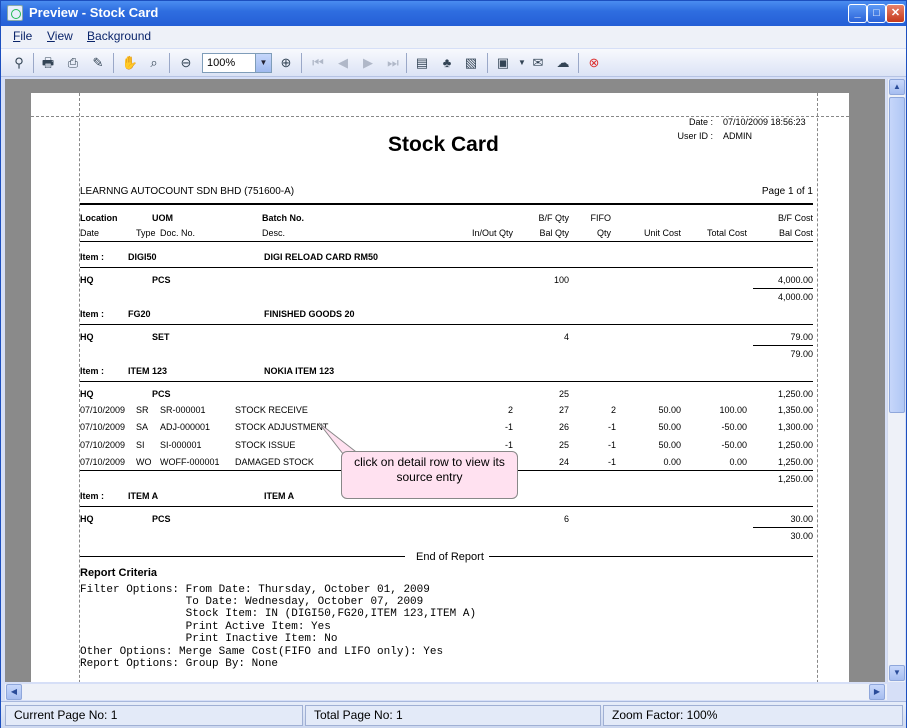 Image resolution: width=907 pixels, height=728 pixels. I want to click on close-preview-icon: ⊗, so click(594, 63).